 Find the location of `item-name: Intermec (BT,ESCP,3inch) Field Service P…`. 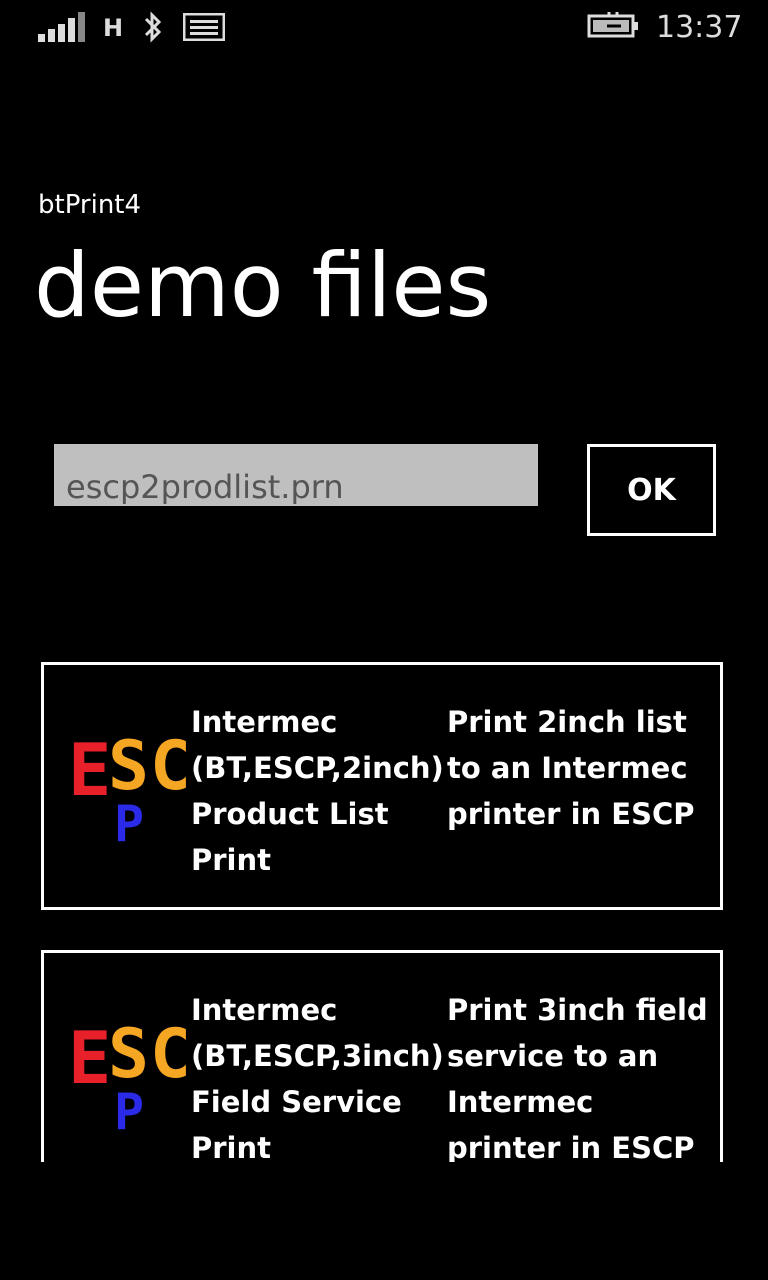

item-name: Intermec (BT,ESCP,3inch) Field Service P… is located at coordinates (317, 1074).